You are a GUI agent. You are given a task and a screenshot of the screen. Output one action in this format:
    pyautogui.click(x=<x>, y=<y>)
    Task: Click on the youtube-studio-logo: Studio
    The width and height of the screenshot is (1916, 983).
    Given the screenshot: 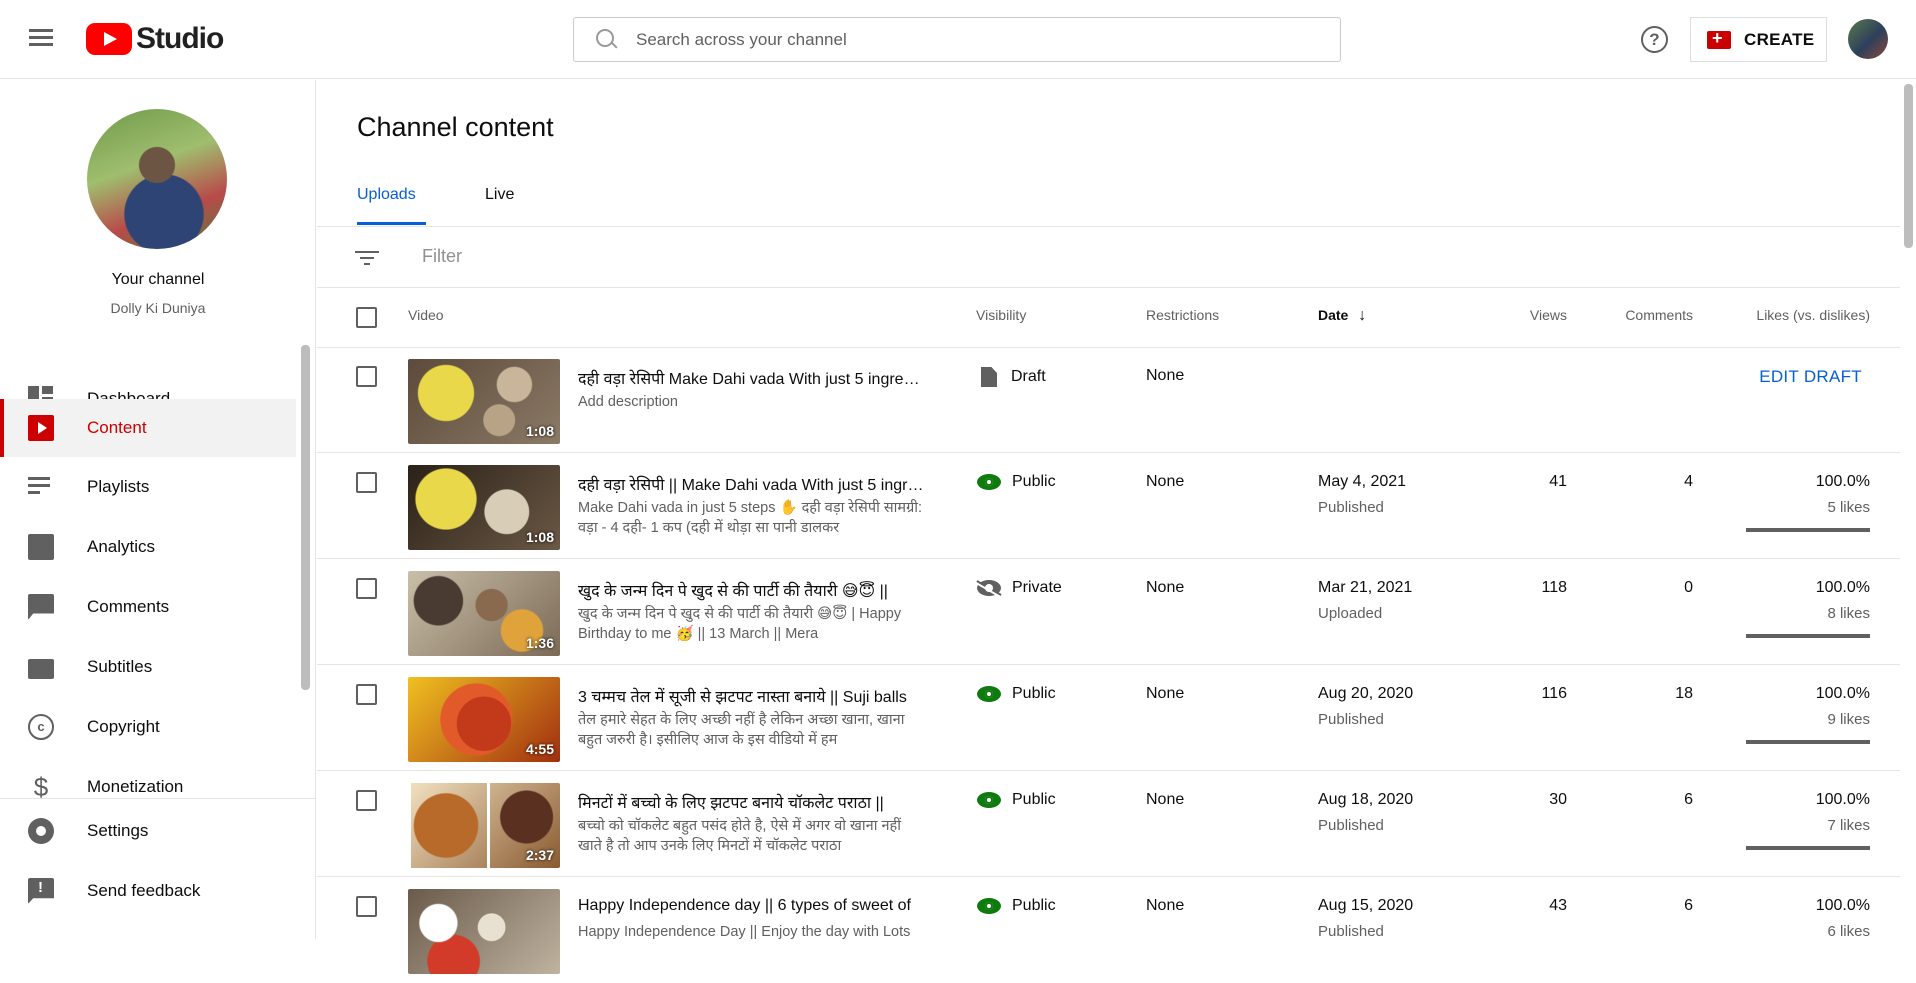 What is the action you would take?
    pyautogui.click(x=155, y=39)
    